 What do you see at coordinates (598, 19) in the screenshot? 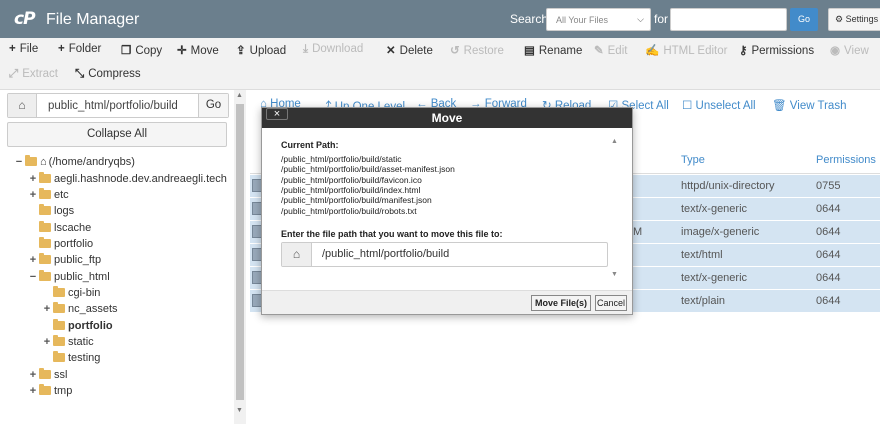
I see `search-scope-select: All Your Files ⌵` at bounding box center [598, 19].